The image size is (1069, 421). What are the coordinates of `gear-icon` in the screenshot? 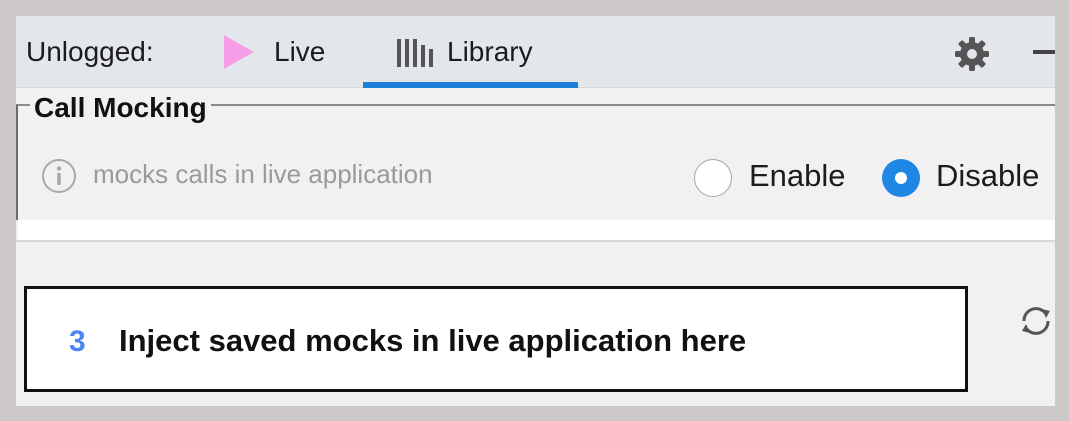 It's located at (972, 56).